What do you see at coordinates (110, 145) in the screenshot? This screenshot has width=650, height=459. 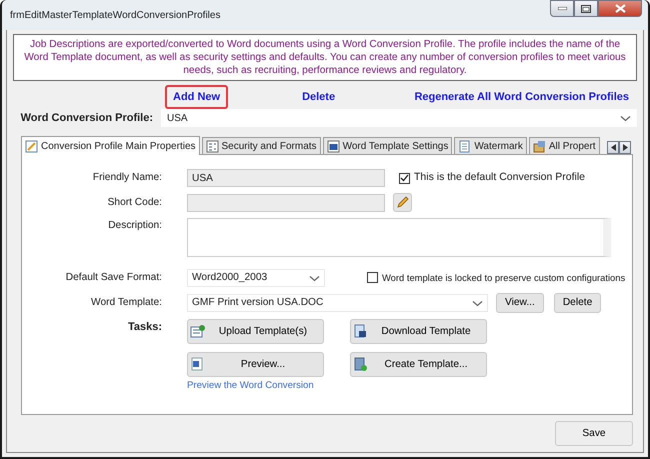 I see `tab: Conversion Profile Main Properties` at bounding box center [110, 145].